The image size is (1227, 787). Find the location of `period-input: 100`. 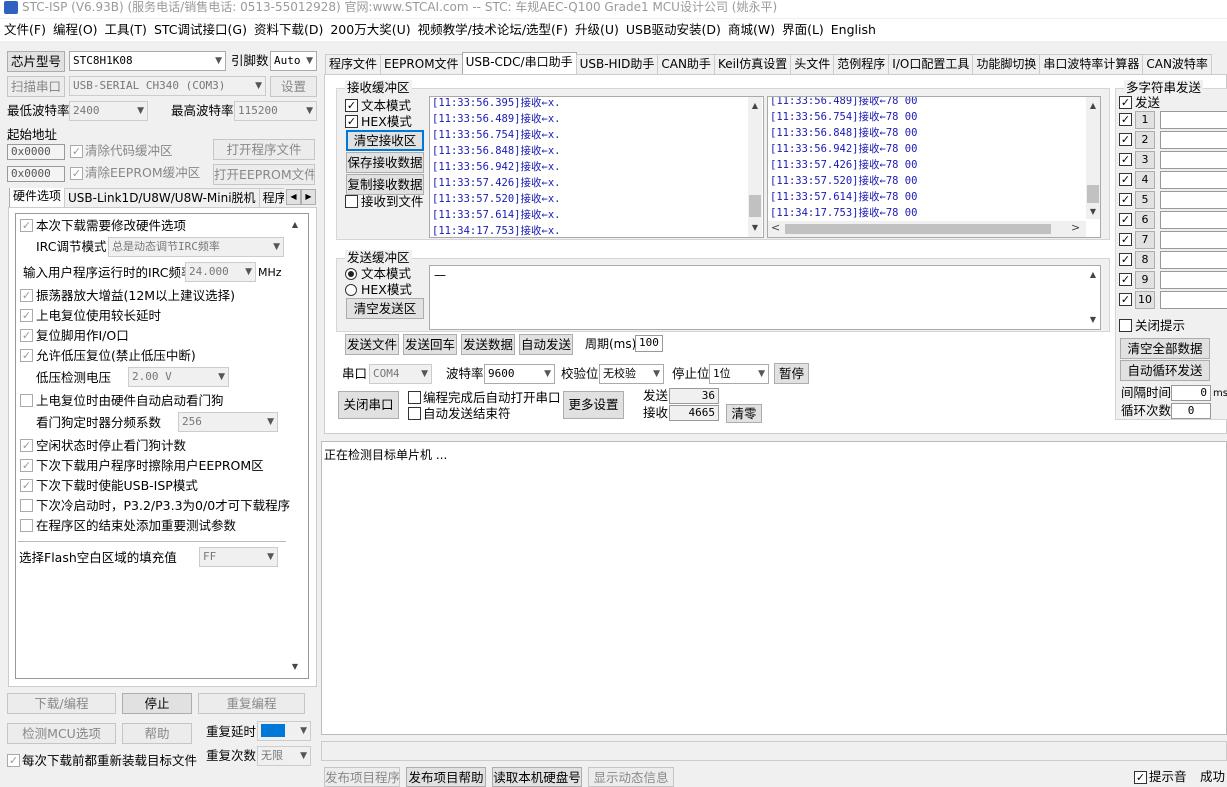

period-input: 100 is located at coordinates (649, 343).